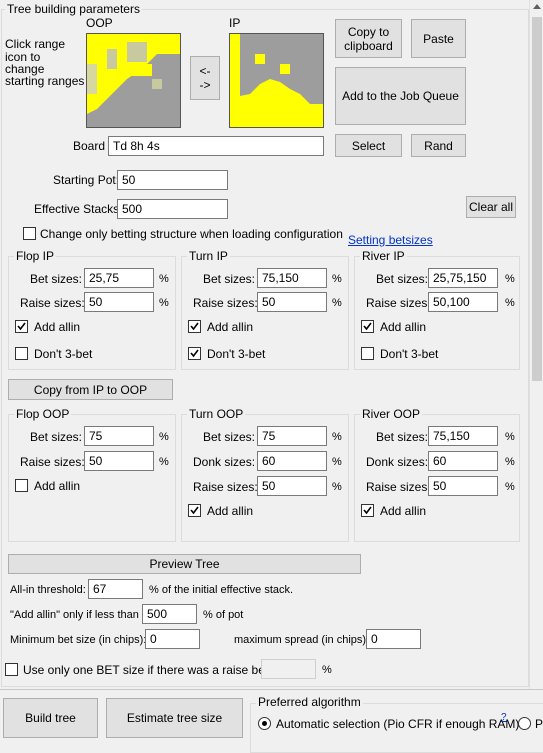 This screenshot has width=543, height=753. I want to click on river-oop-donk-input: 60, so click(463, 461).